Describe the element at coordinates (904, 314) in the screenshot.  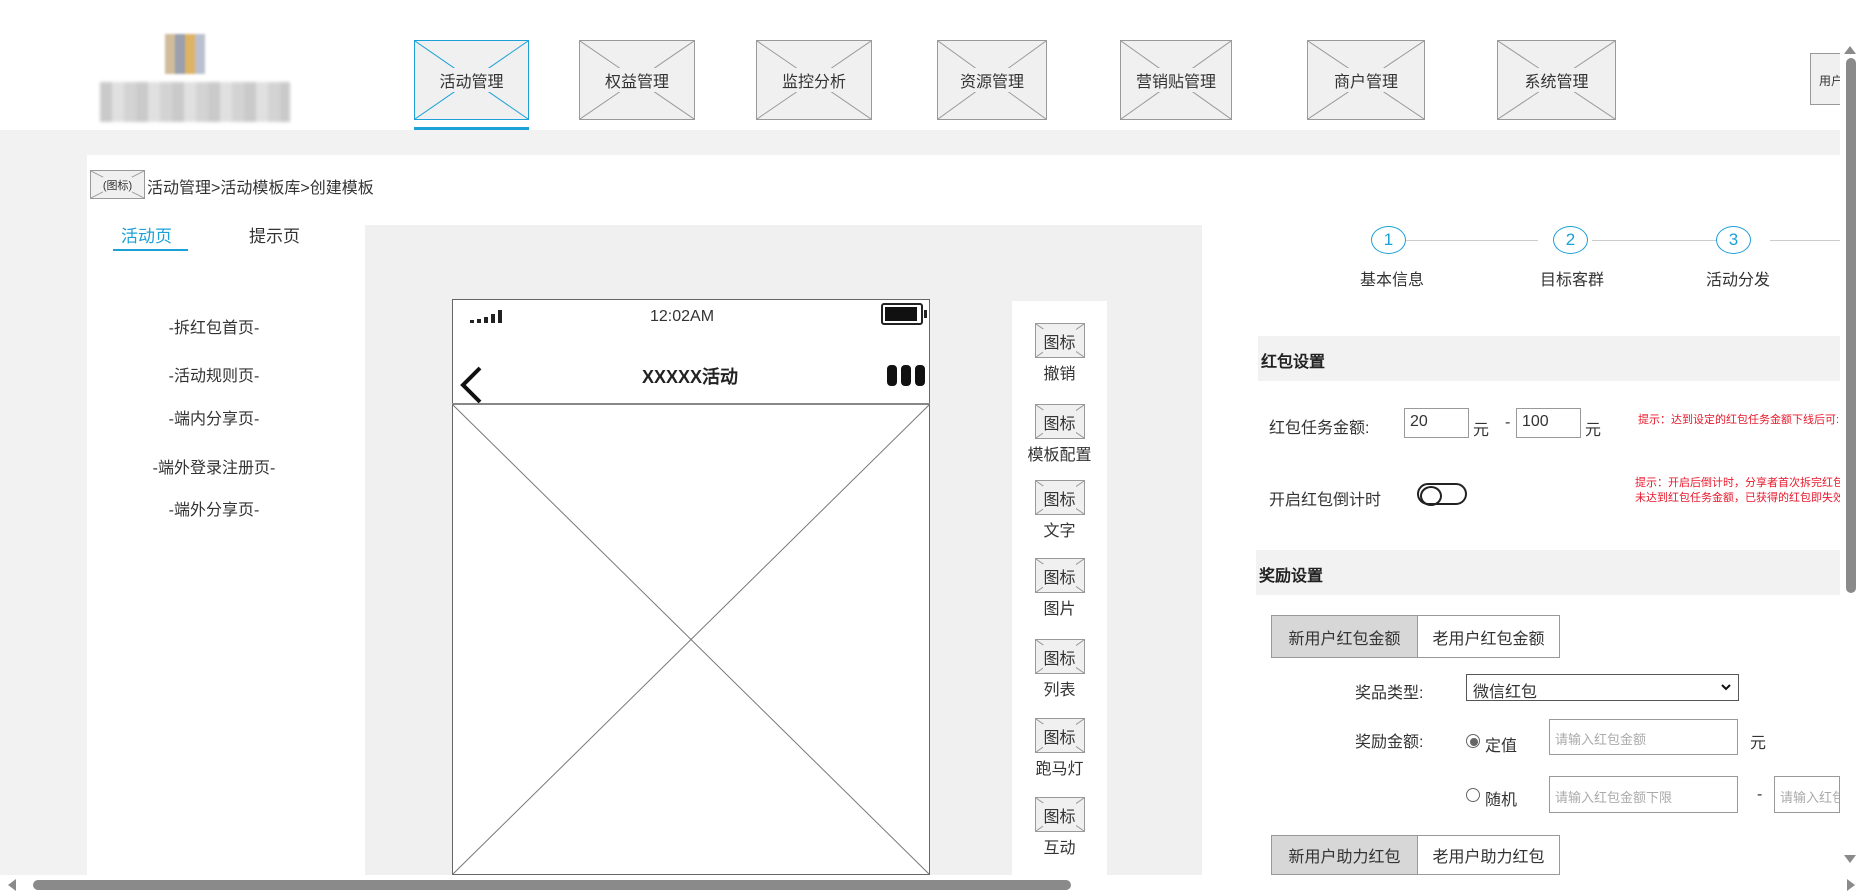
I see `battery-icon` at that location.